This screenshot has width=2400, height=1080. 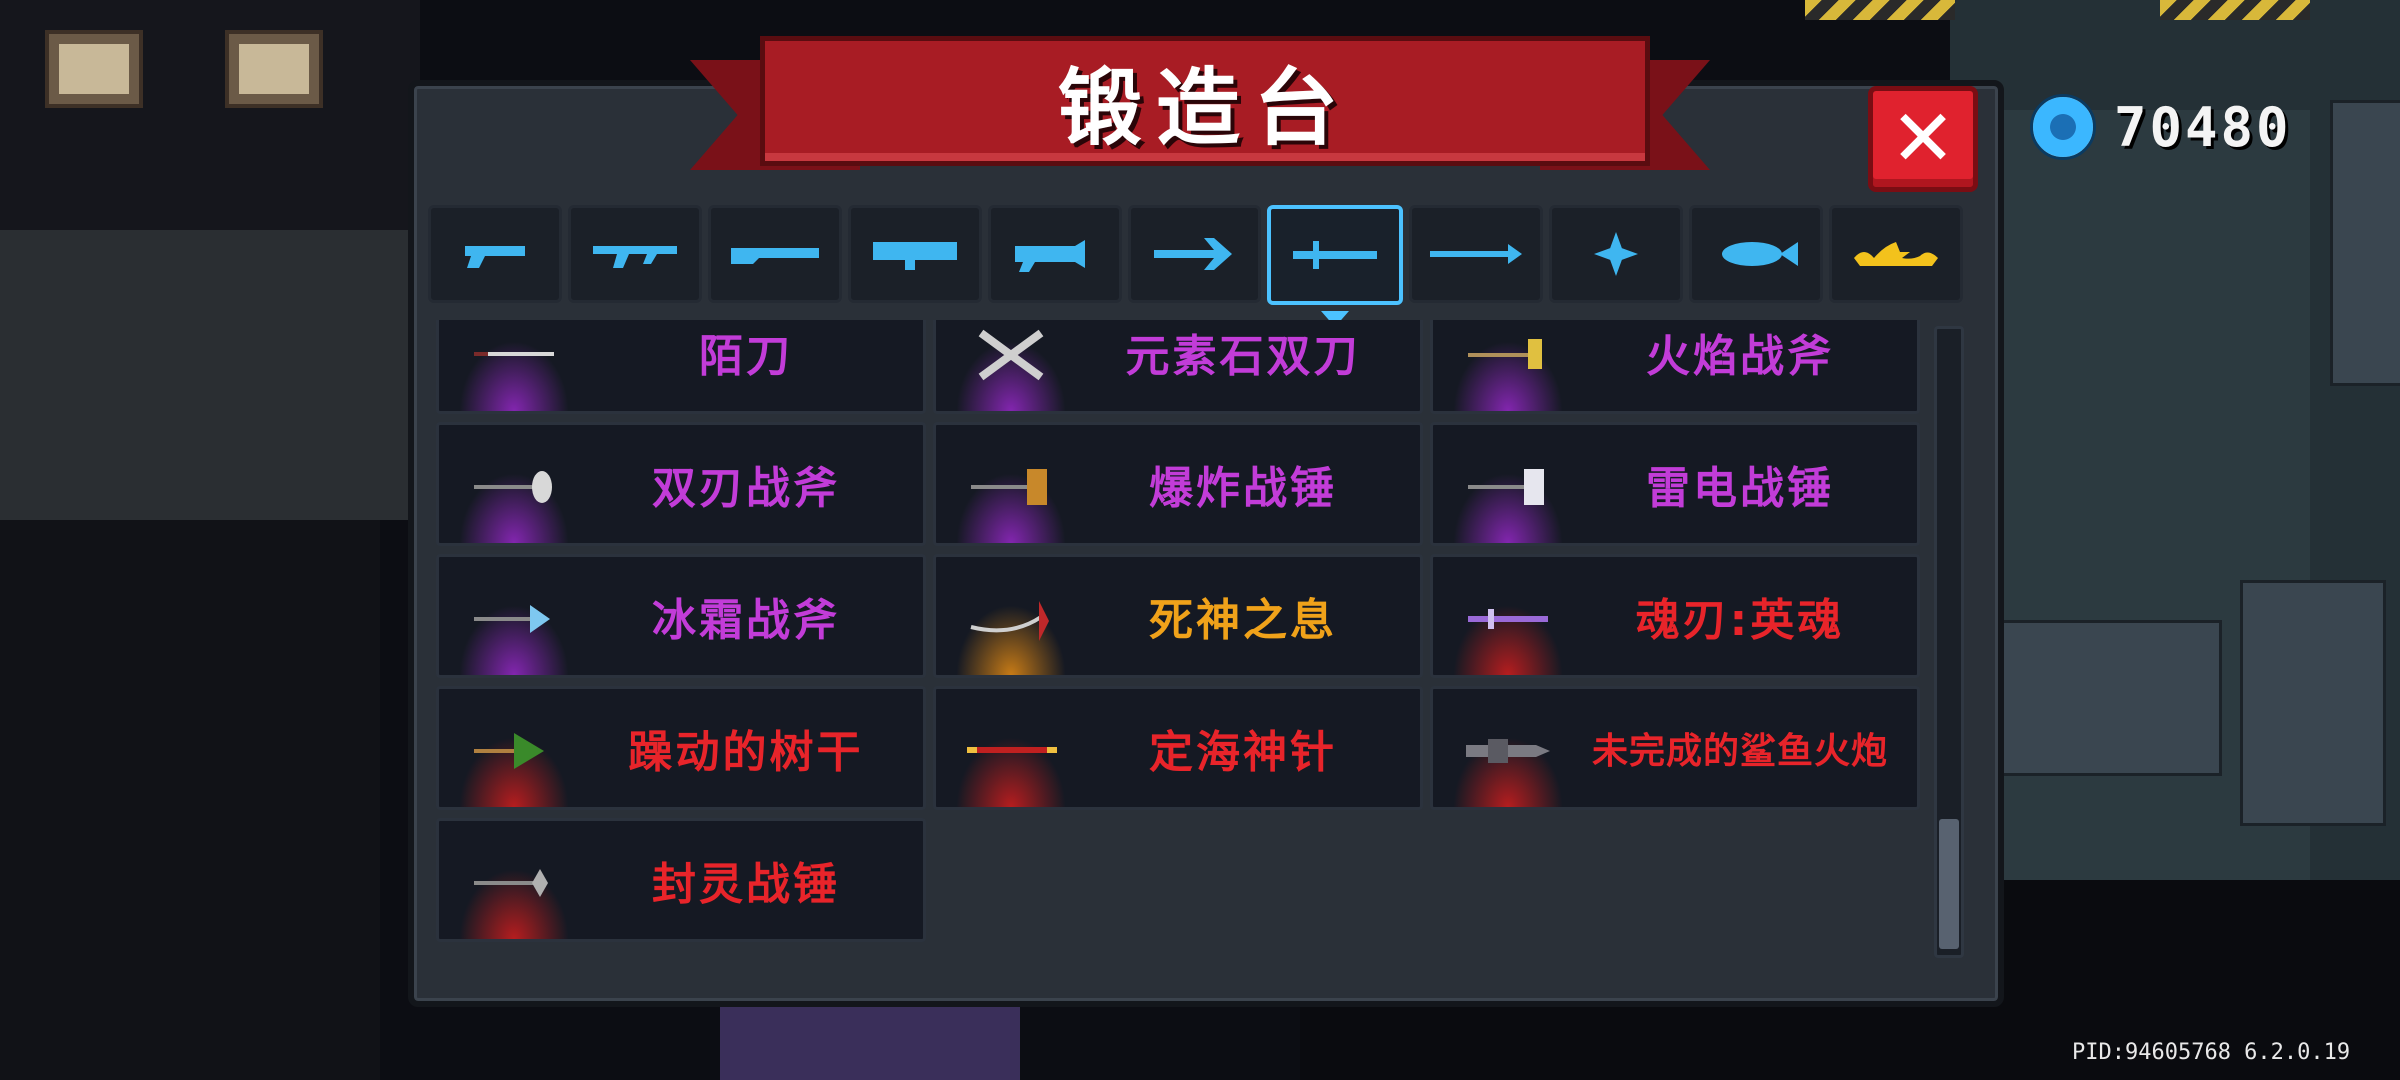 I want to click on weapon-name: 双刃战斧, so click(x=746, y=488).